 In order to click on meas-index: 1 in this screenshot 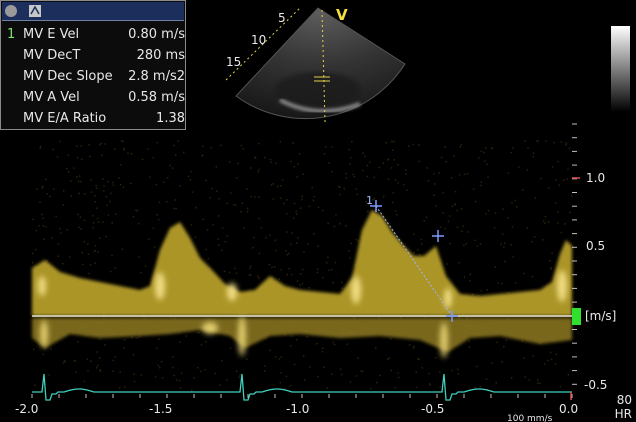, I will do `click(11, 34)`.